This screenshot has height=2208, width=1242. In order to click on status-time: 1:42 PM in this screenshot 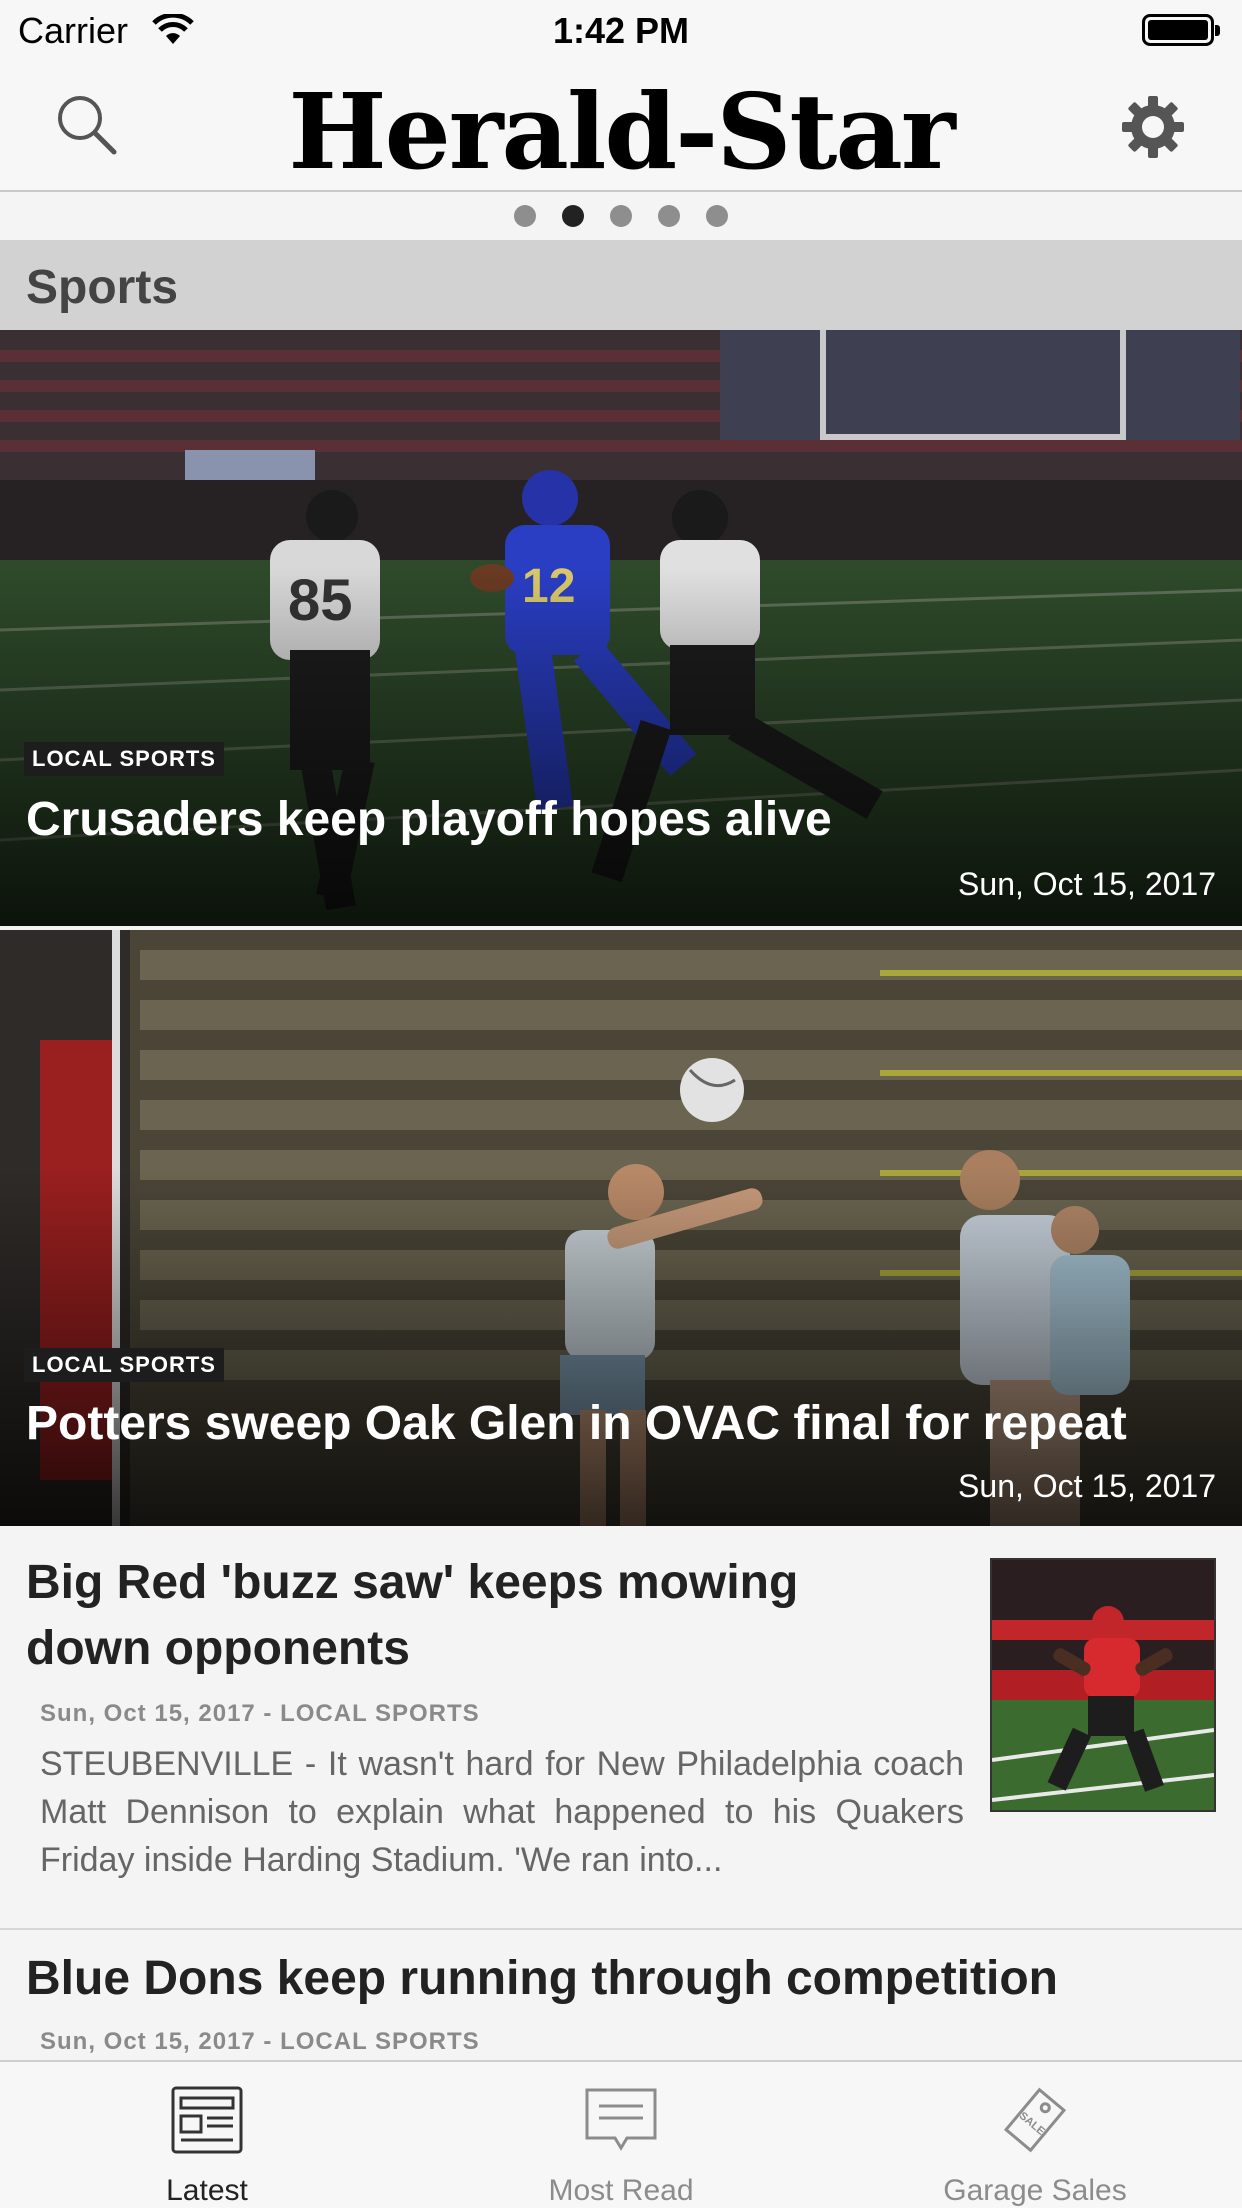, I will do `click(621, 30)`.